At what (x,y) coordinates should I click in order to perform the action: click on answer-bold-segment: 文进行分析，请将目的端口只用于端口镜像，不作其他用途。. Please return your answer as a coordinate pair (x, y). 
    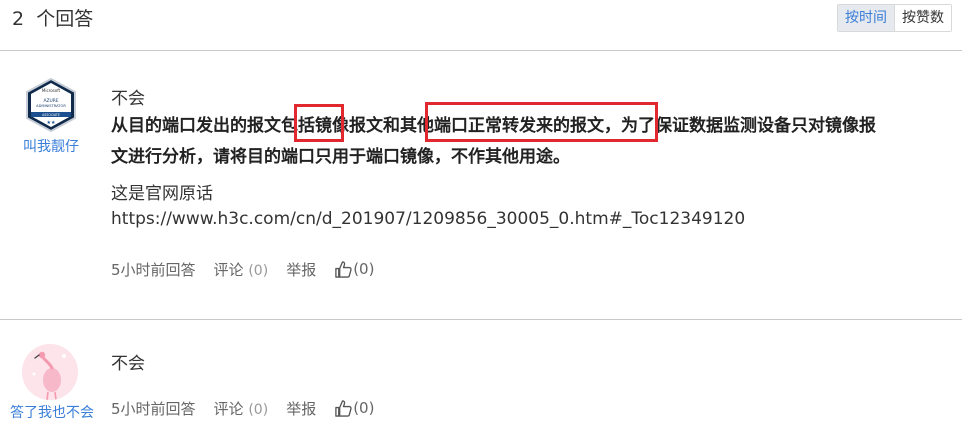
    Looking at the image, I should click on (340, 157).